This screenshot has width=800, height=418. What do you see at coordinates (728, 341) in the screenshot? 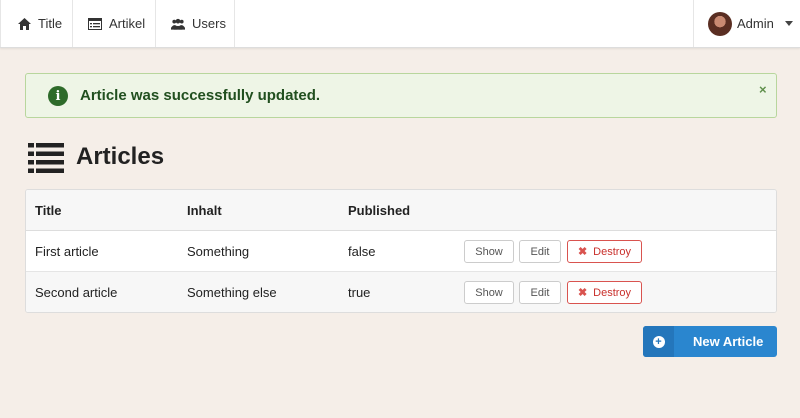
I see `new-article-label: New Article` at bounding box center [728, 341].